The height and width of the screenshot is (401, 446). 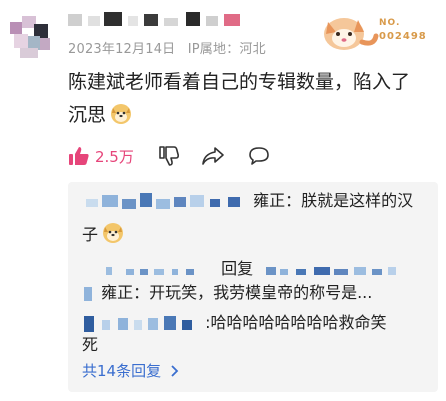 I want to click on username-blurred, so click(x=155, y=20).